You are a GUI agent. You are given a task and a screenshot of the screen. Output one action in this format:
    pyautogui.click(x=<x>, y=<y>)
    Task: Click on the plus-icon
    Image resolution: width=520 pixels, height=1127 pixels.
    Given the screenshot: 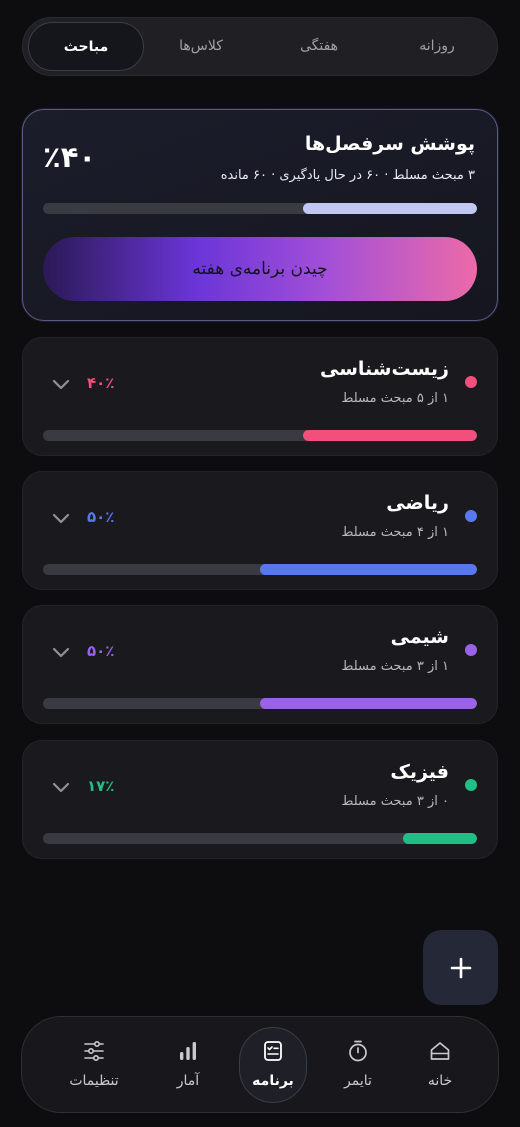 What is the action you would take?
    pyautogui.click(x=460, y=967)
    